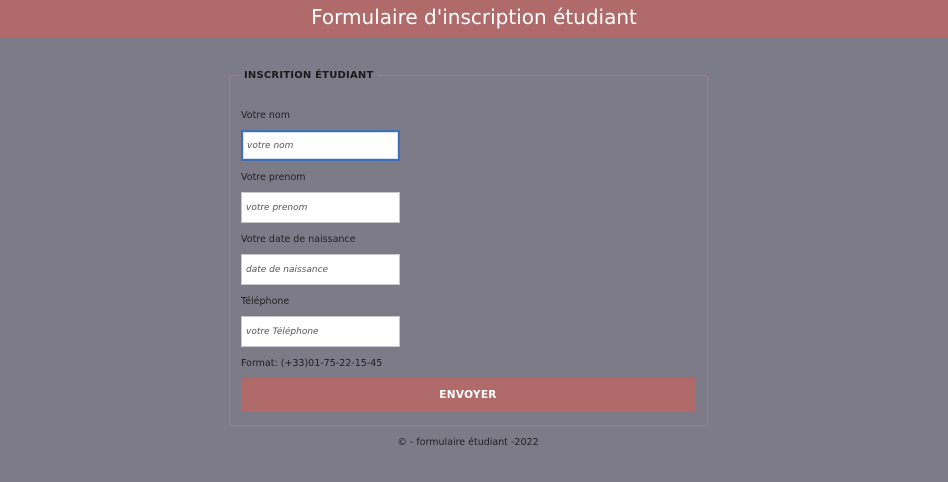 This screenshot has height=482, width=948. Describe the element at coordinates (320, 331) in the screenshot. I see `phone-input` at that location.